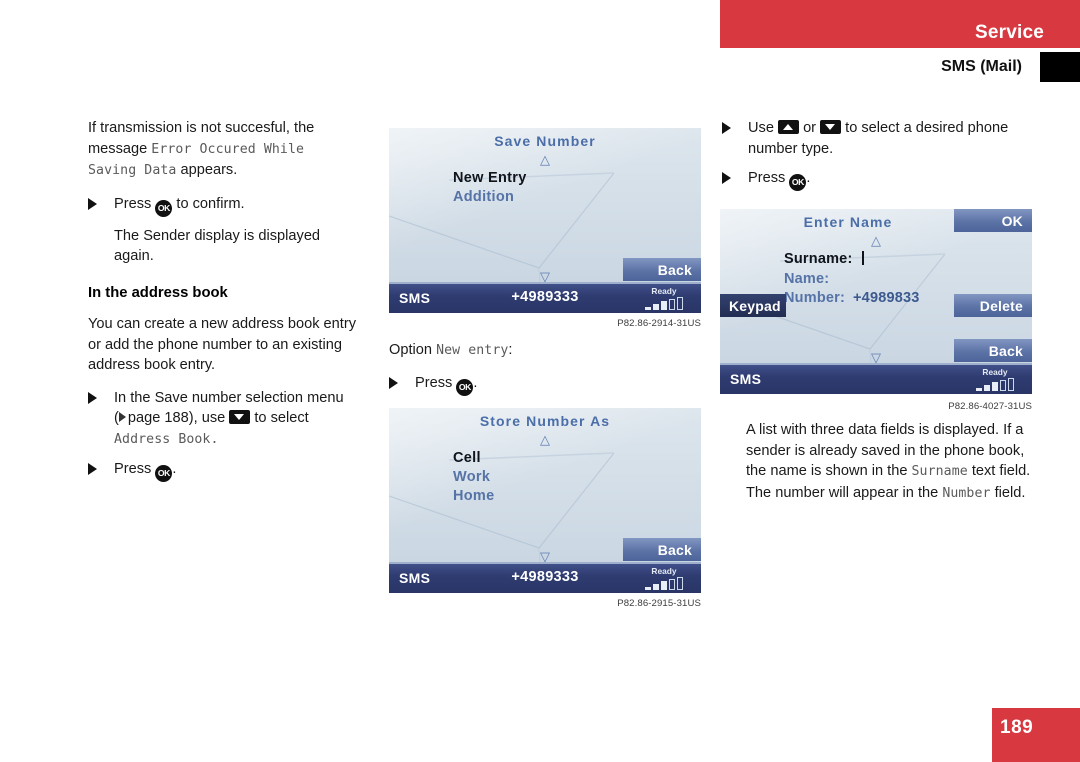 The height and width of the screenshot is (762, 1080). What do you see at coordinates (818, 259) in the screenshot?
I see `field-label-surname: Surname:` at bounding box center [818, 259].